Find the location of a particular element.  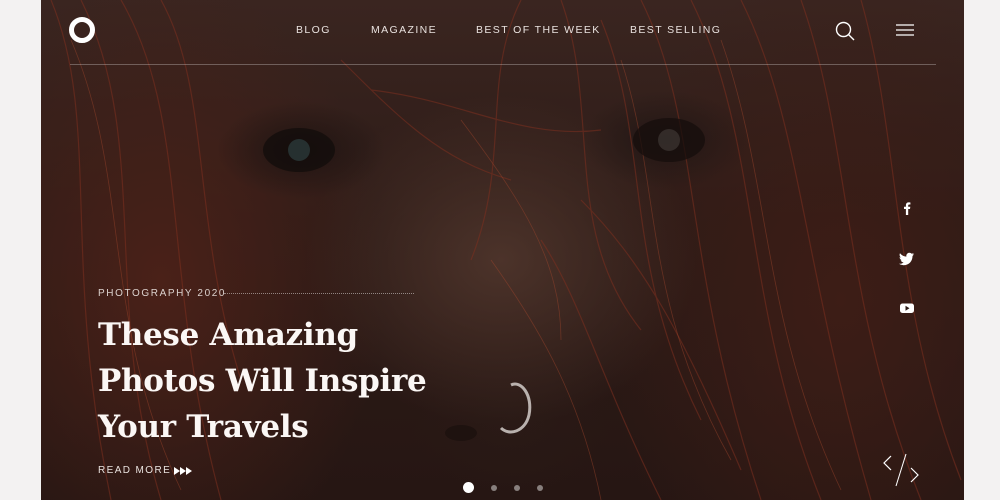

double-chevron-right-icon is located at coordinates (183, 471).